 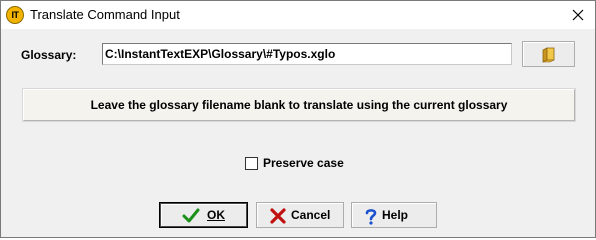 I want to click on ok-button-label: OK, so click(x=216, y=215).